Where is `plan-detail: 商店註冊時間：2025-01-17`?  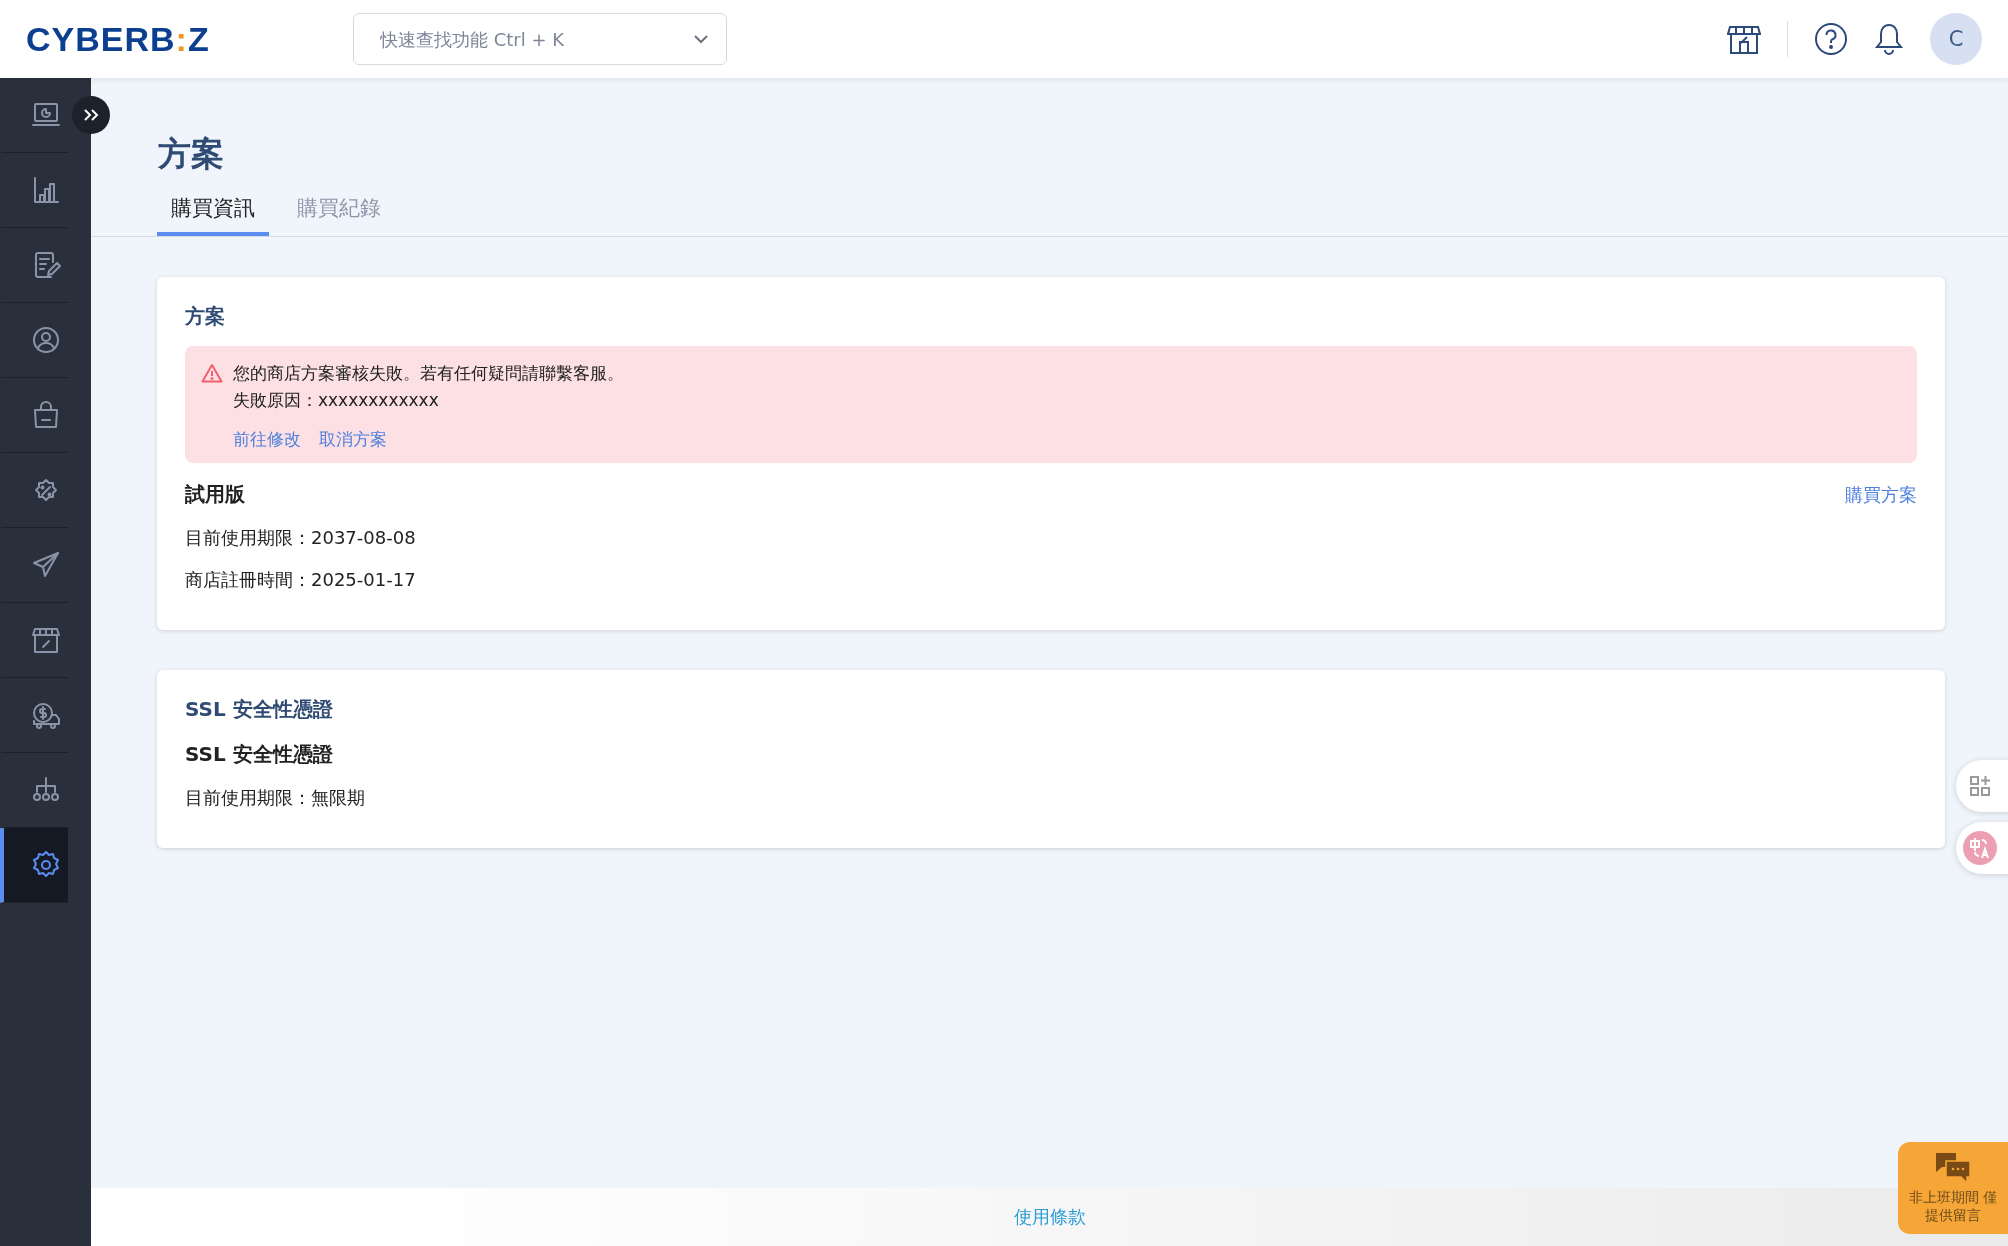 plan-detail: 商店註冊時間：2025-01-17 is located at coordinates (301, 580).